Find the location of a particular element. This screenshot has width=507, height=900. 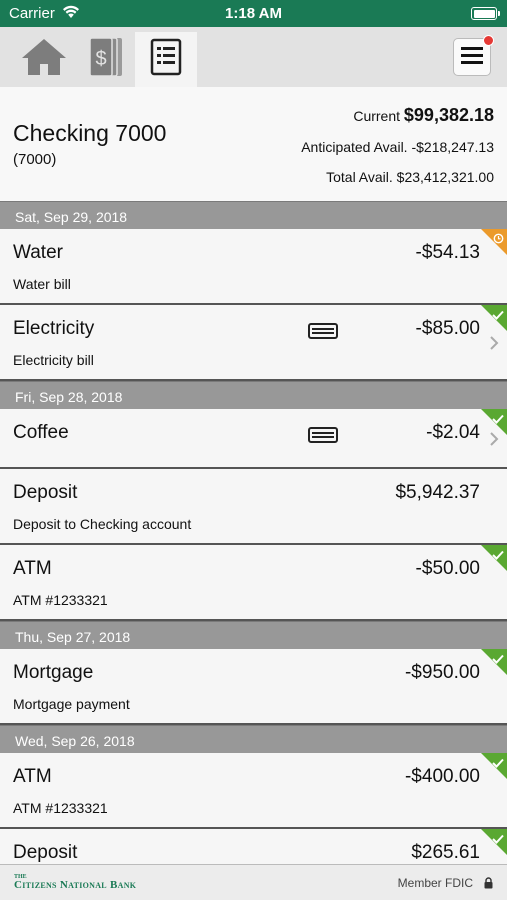

transaction-description: Deposit to Checking account is located at coordinates (102, 524).